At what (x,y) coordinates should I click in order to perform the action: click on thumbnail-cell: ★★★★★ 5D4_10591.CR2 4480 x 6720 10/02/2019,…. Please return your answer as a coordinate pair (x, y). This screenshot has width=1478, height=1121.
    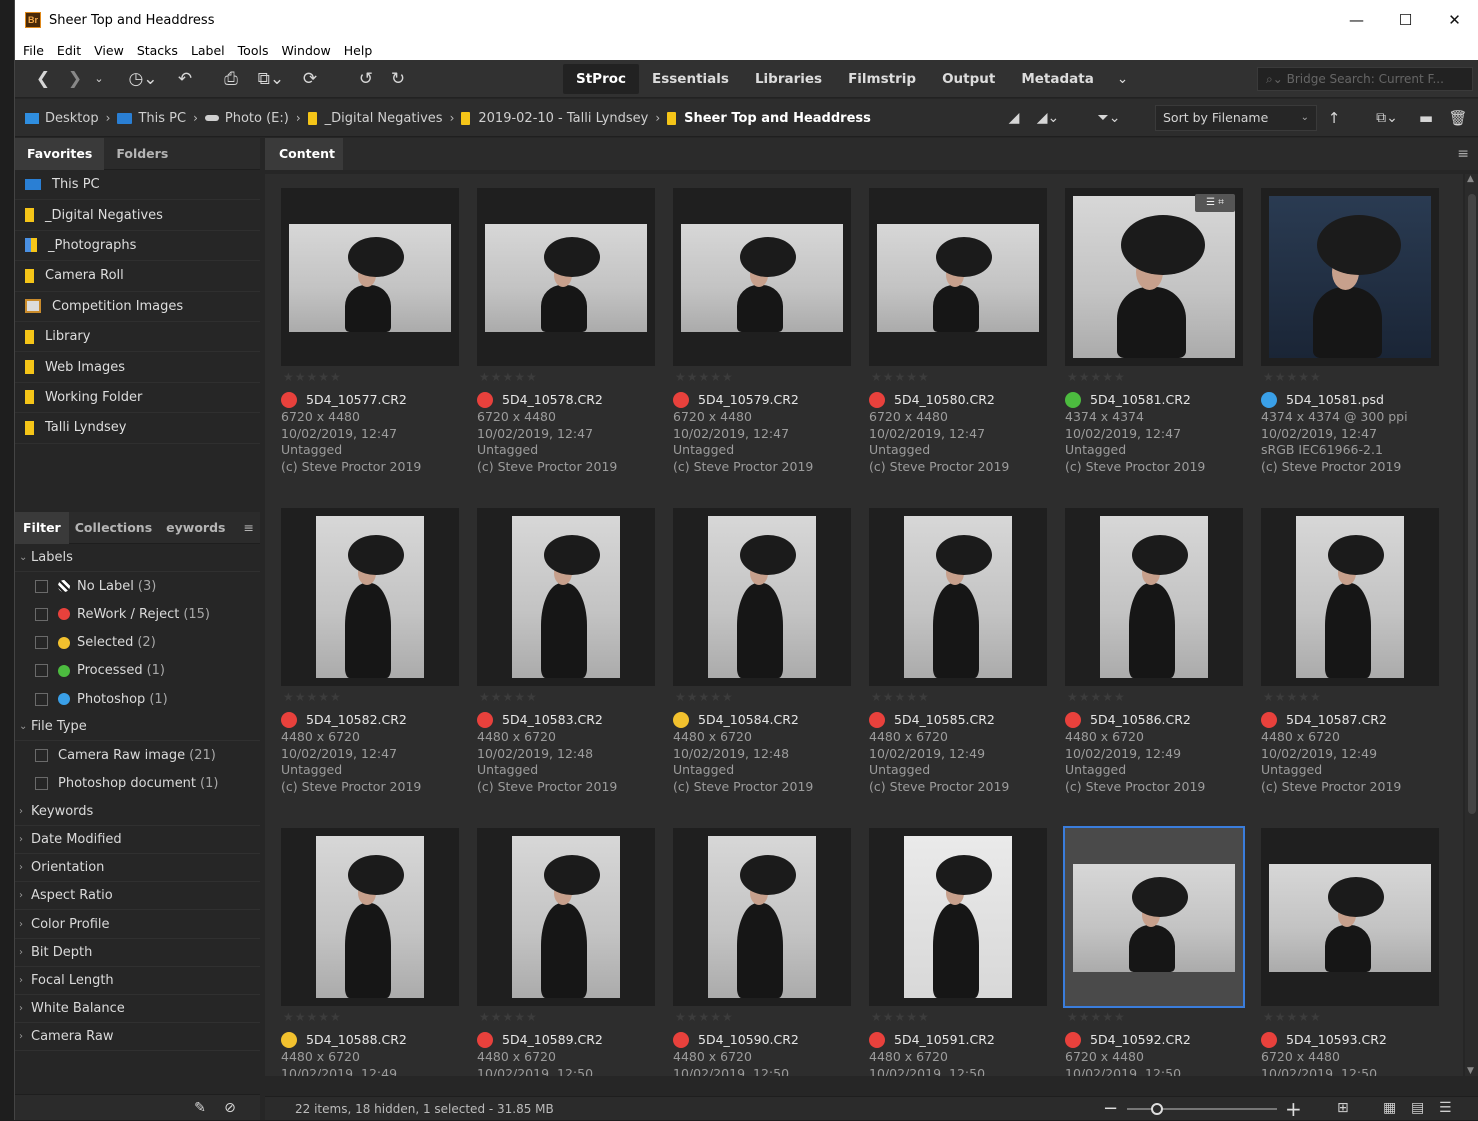
    Looking at the image, I should click on (958, 952).